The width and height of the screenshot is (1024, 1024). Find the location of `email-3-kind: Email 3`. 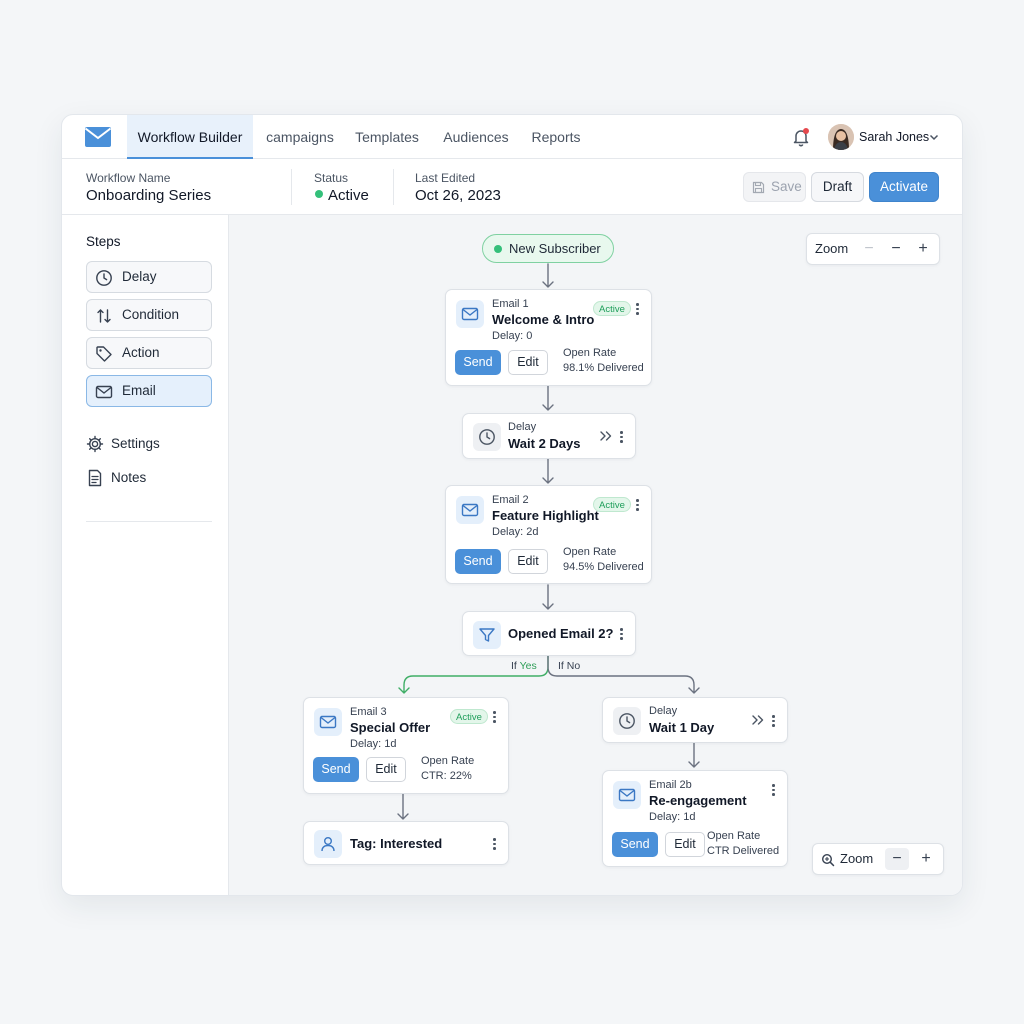

email-3-kind: Email 3 is located at coordinates (368, 712).